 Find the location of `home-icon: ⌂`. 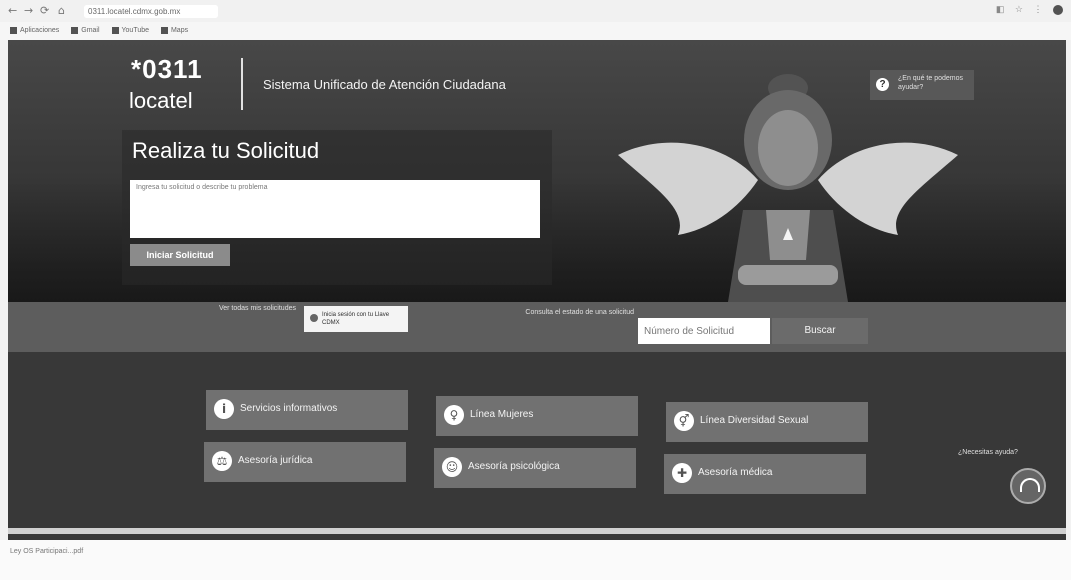

home-icon: ⌂ is located at coordinates (61, 10).